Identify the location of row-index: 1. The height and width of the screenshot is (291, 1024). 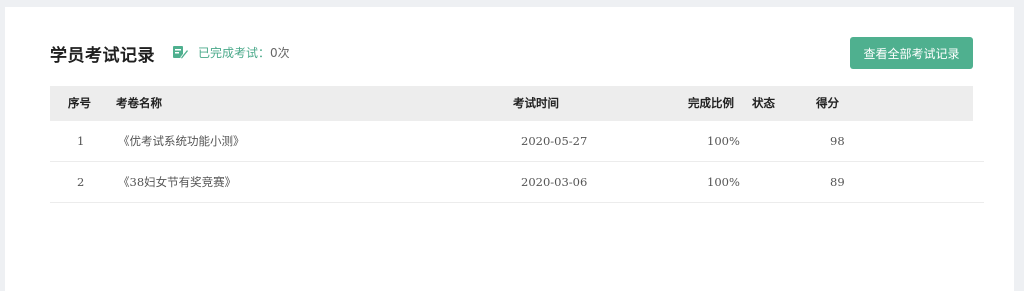
(81, 141).